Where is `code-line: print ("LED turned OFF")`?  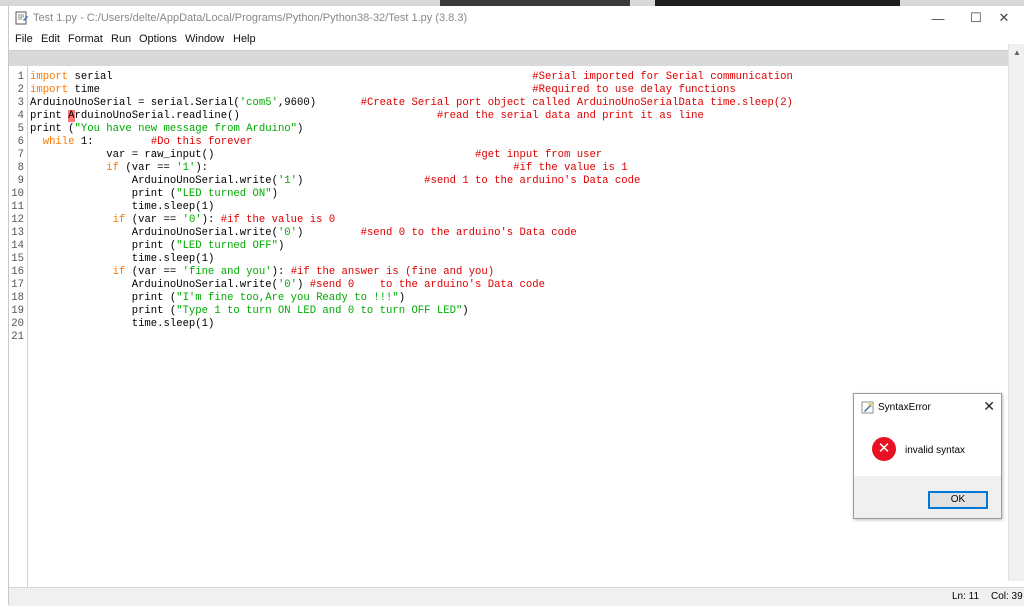
code-line: print ("LED turned OFF") is located at coordinates (157, 246).